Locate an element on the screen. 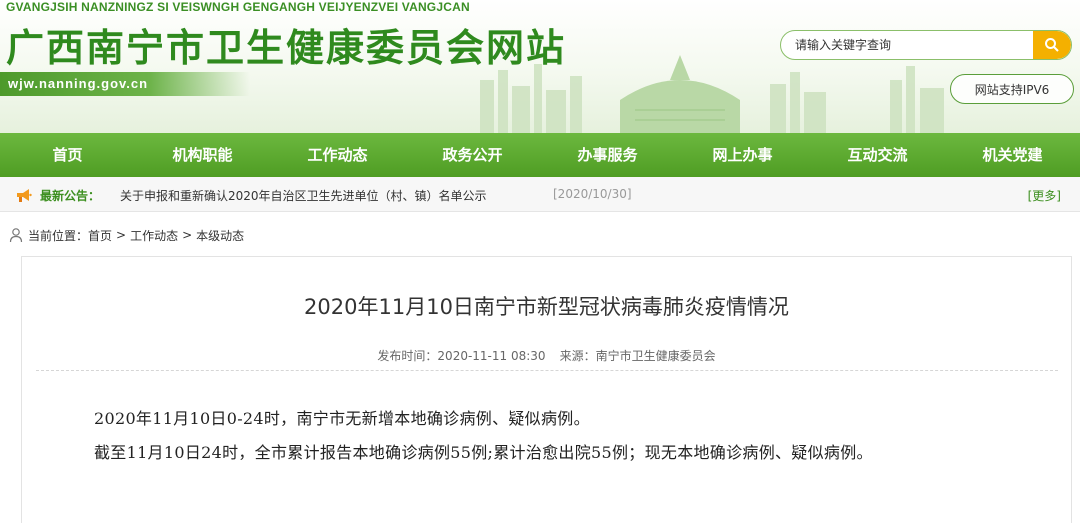 Image resolution: width=1080 pixels, height=523 pixels. breadcrumb-home: 首页 is located at coordinates (100, 235).